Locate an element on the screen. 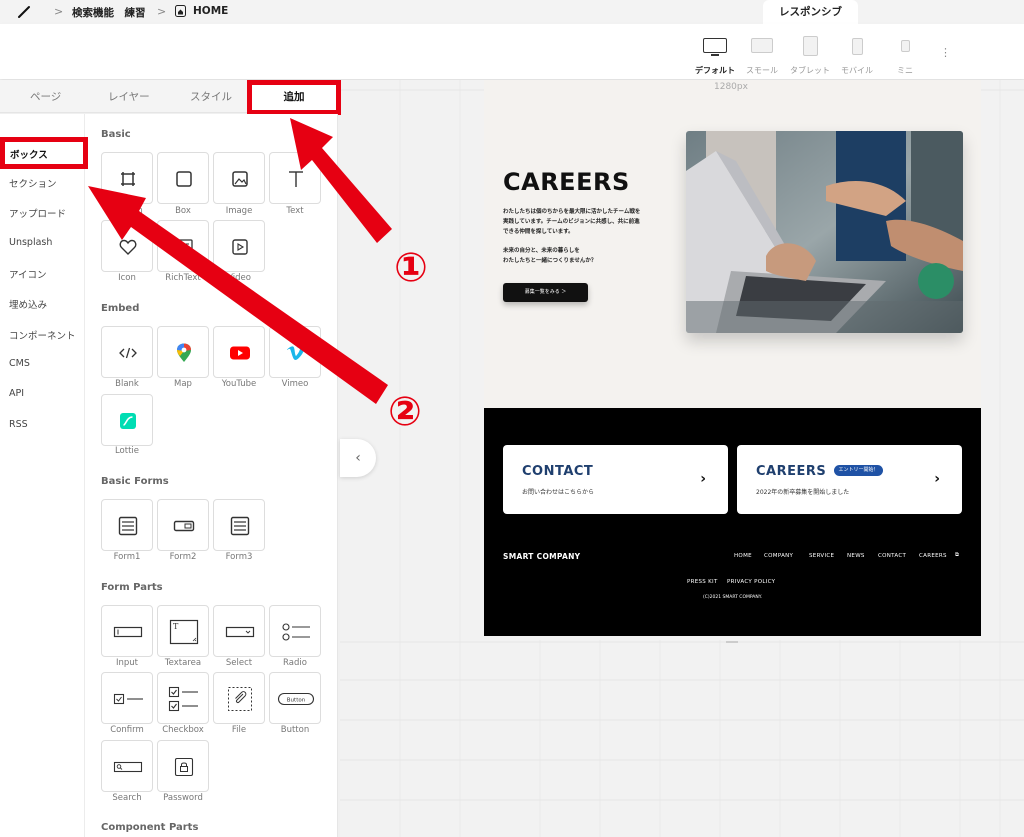 The height and width of the screenshot is (837, 1024). canvas-width-label: 1280px is located at coordinates (731, 87).